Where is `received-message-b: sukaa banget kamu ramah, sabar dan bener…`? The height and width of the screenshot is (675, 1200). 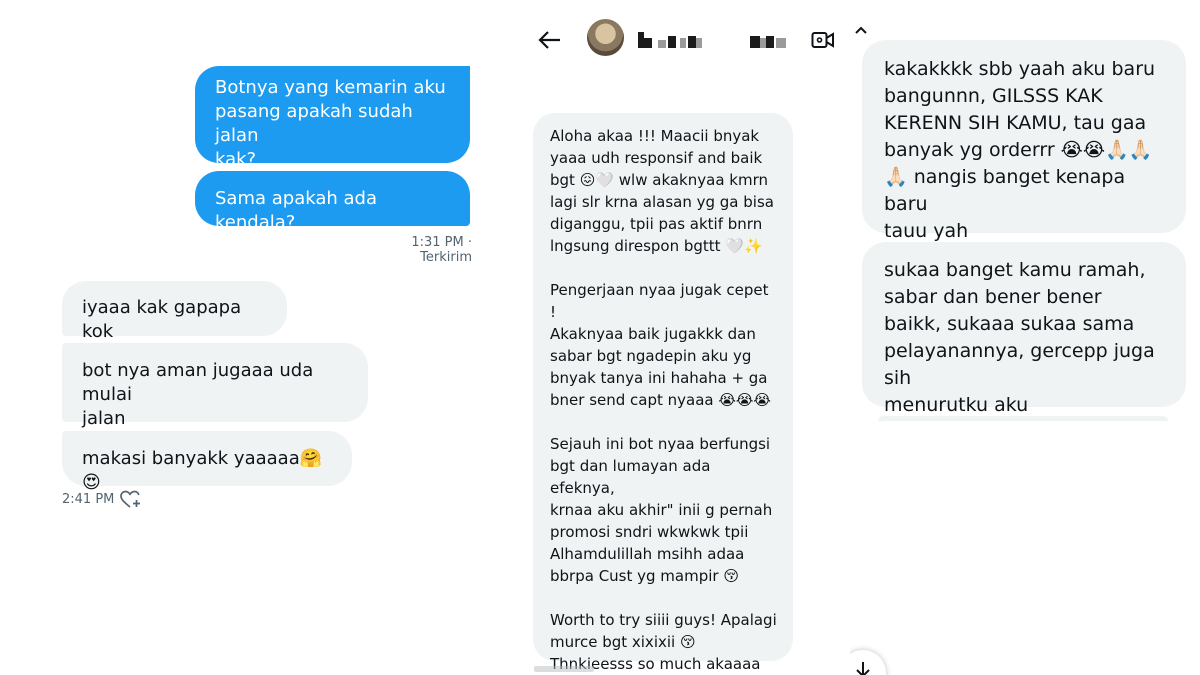
received-message-b: sukaa banget kamu ramah, sabar dan bener… is located at coordinates (1024, 329).